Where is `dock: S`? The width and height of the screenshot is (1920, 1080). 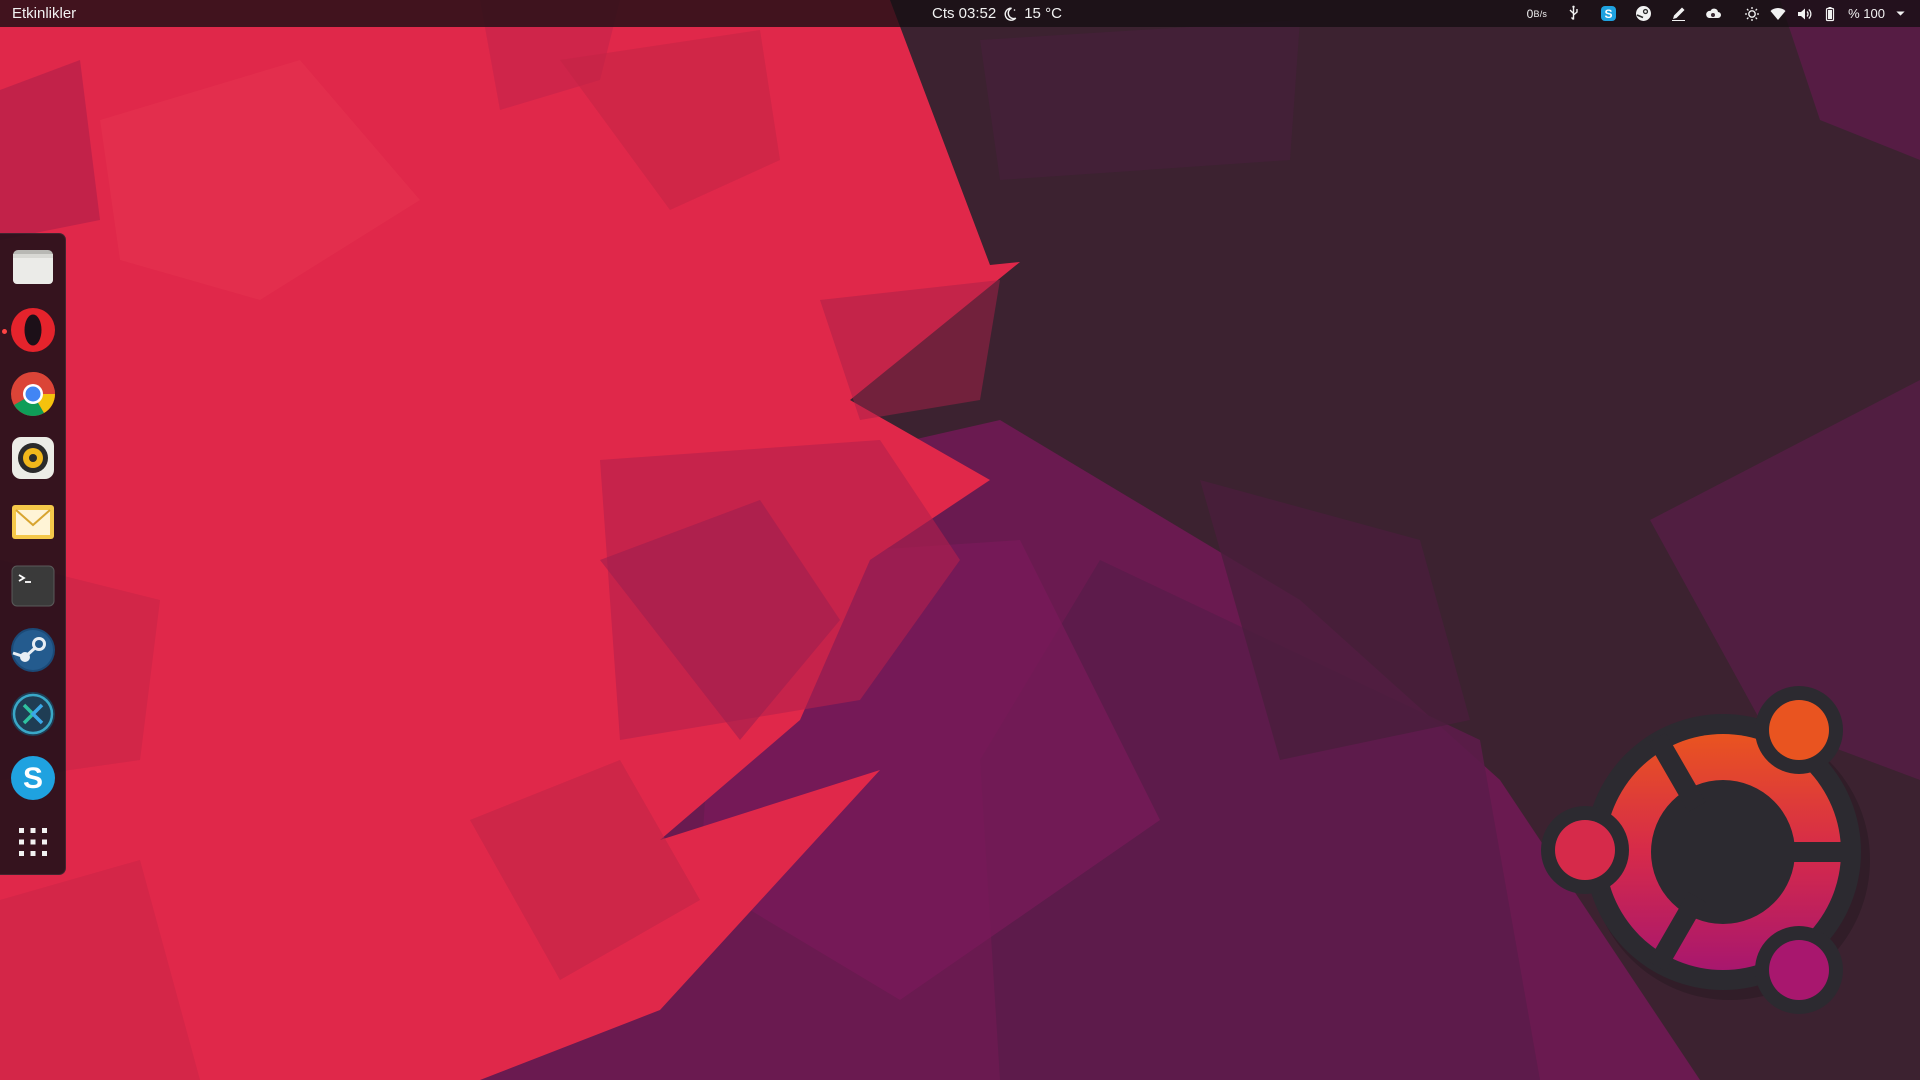 dock: S is located at coordinates (33, 554).